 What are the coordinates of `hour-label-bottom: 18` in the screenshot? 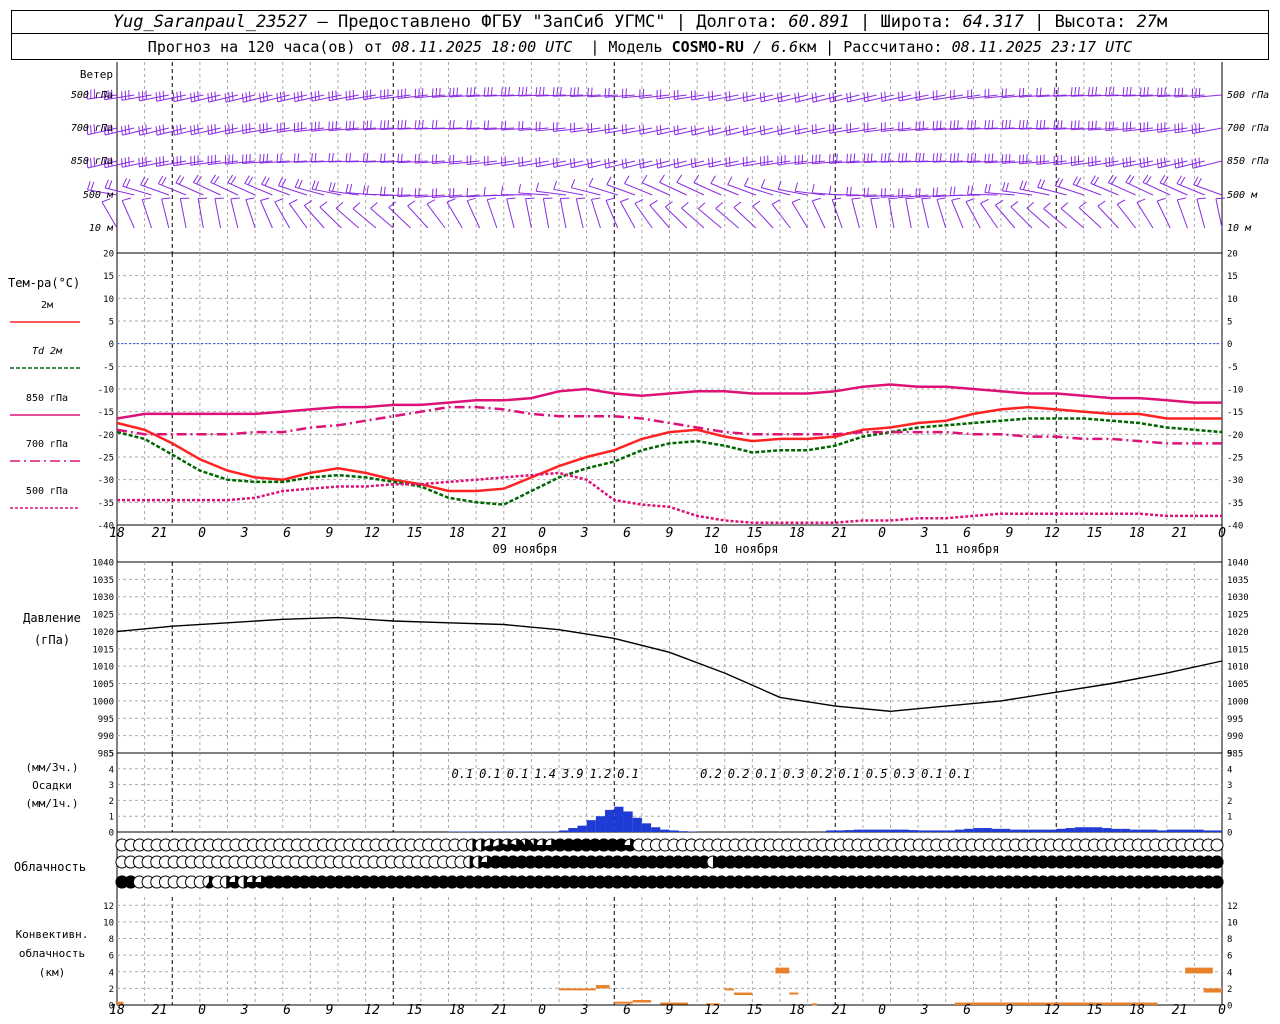 It's located at (457, 1010).